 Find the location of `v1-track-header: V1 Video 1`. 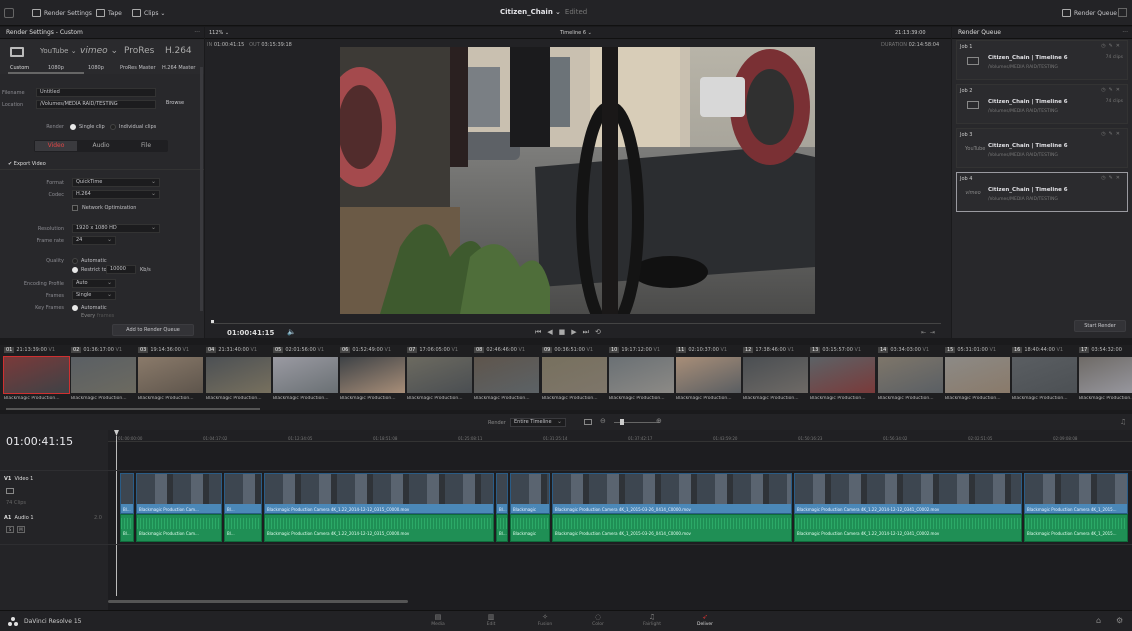

v1-track-header: V1 Video 1 is located at coordinates (18, 479).